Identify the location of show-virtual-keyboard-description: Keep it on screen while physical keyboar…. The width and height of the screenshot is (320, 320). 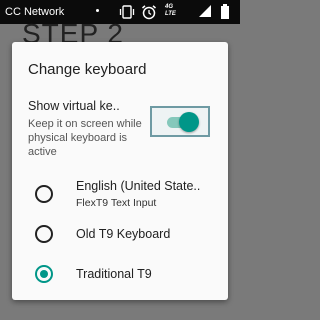
(85, 138).